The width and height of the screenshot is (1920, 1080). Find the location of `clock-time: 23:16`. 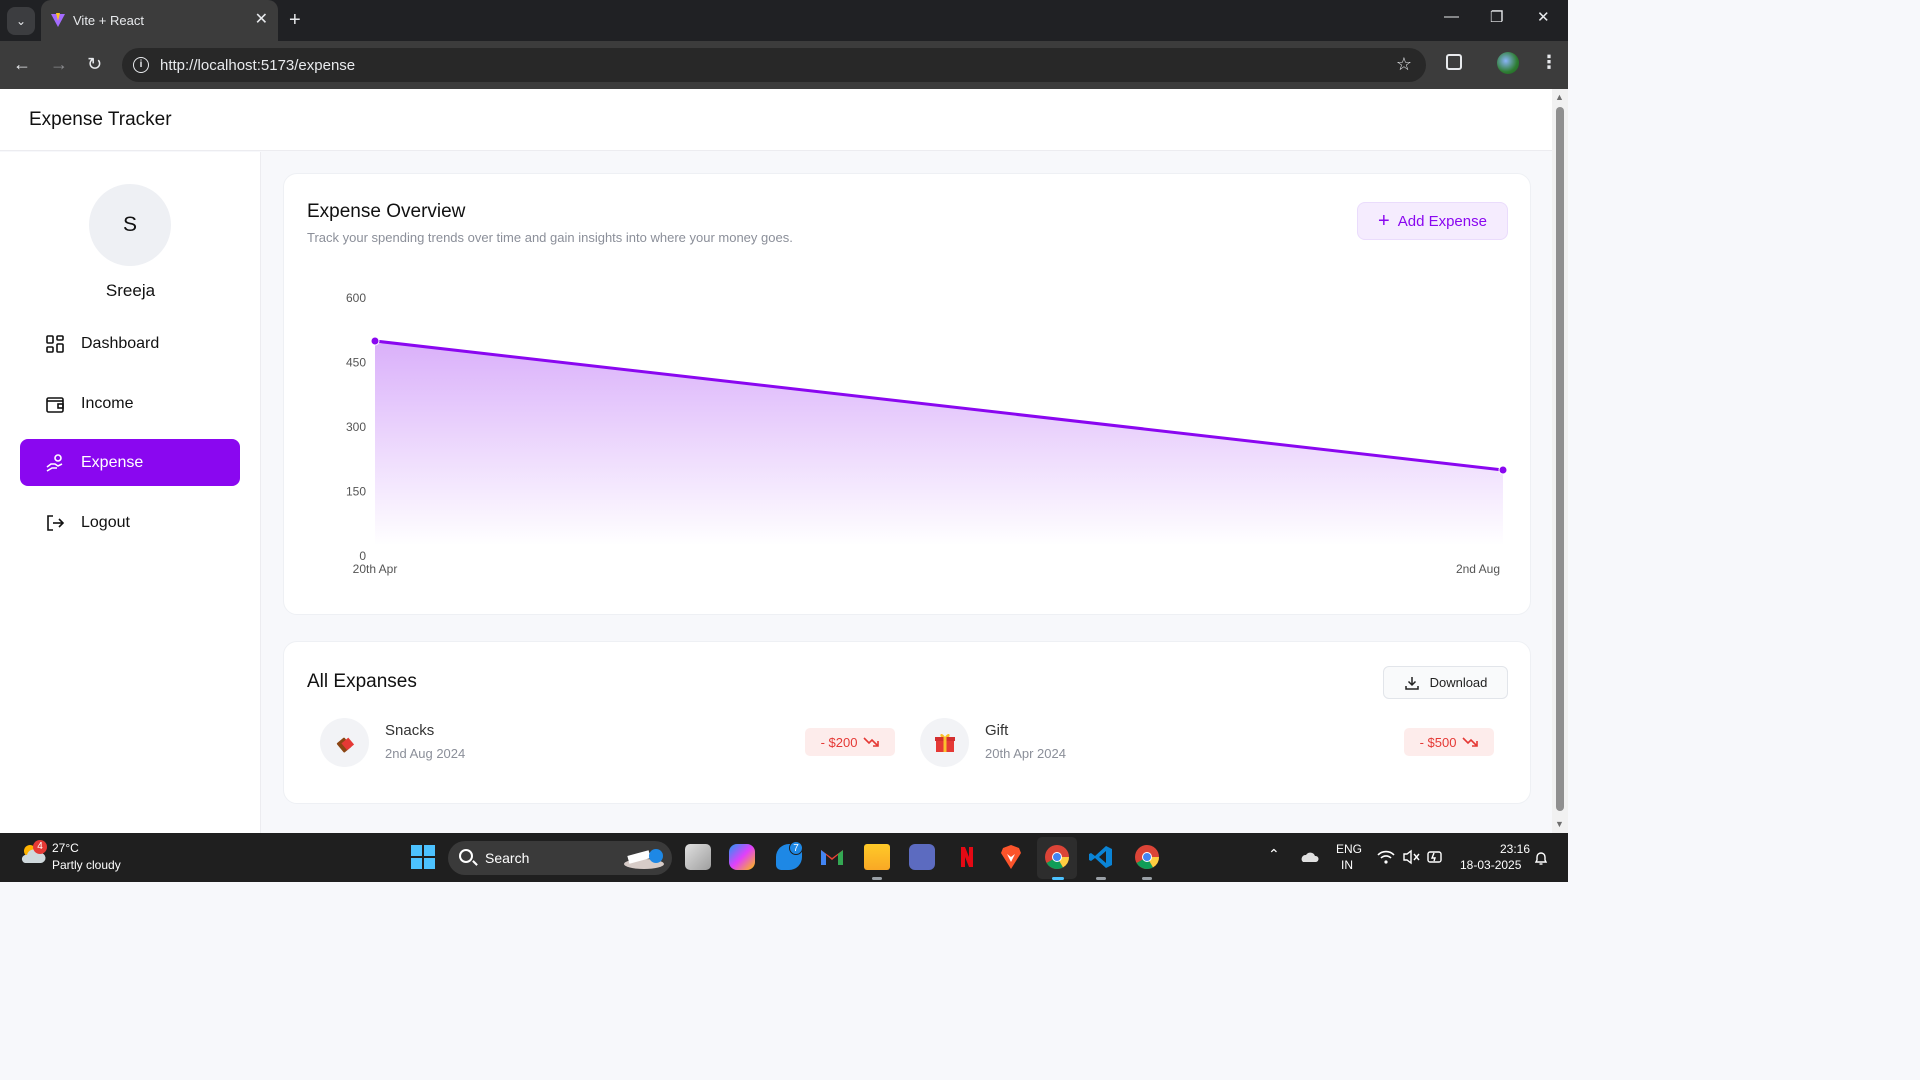

clock-time: 23:16 is located at coordinates (1510, 849).